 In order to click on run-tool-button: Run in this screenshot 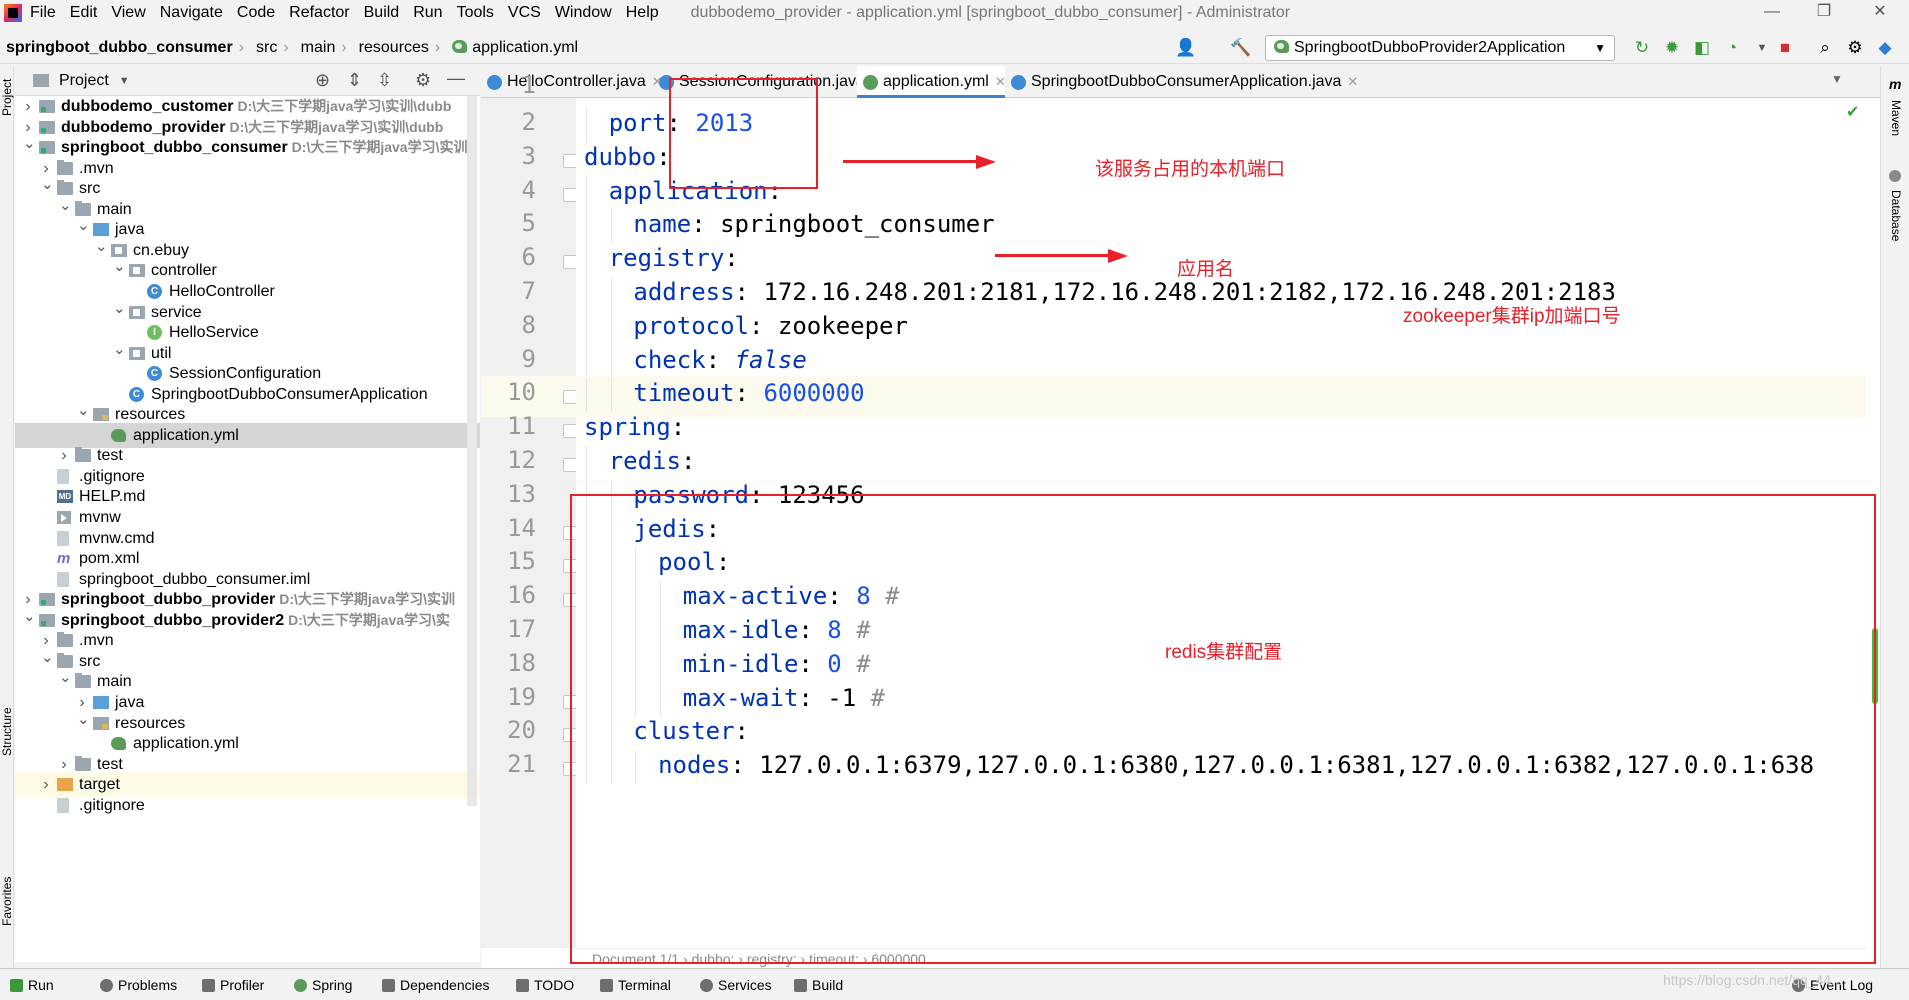, I will do `click(31, 984)`.